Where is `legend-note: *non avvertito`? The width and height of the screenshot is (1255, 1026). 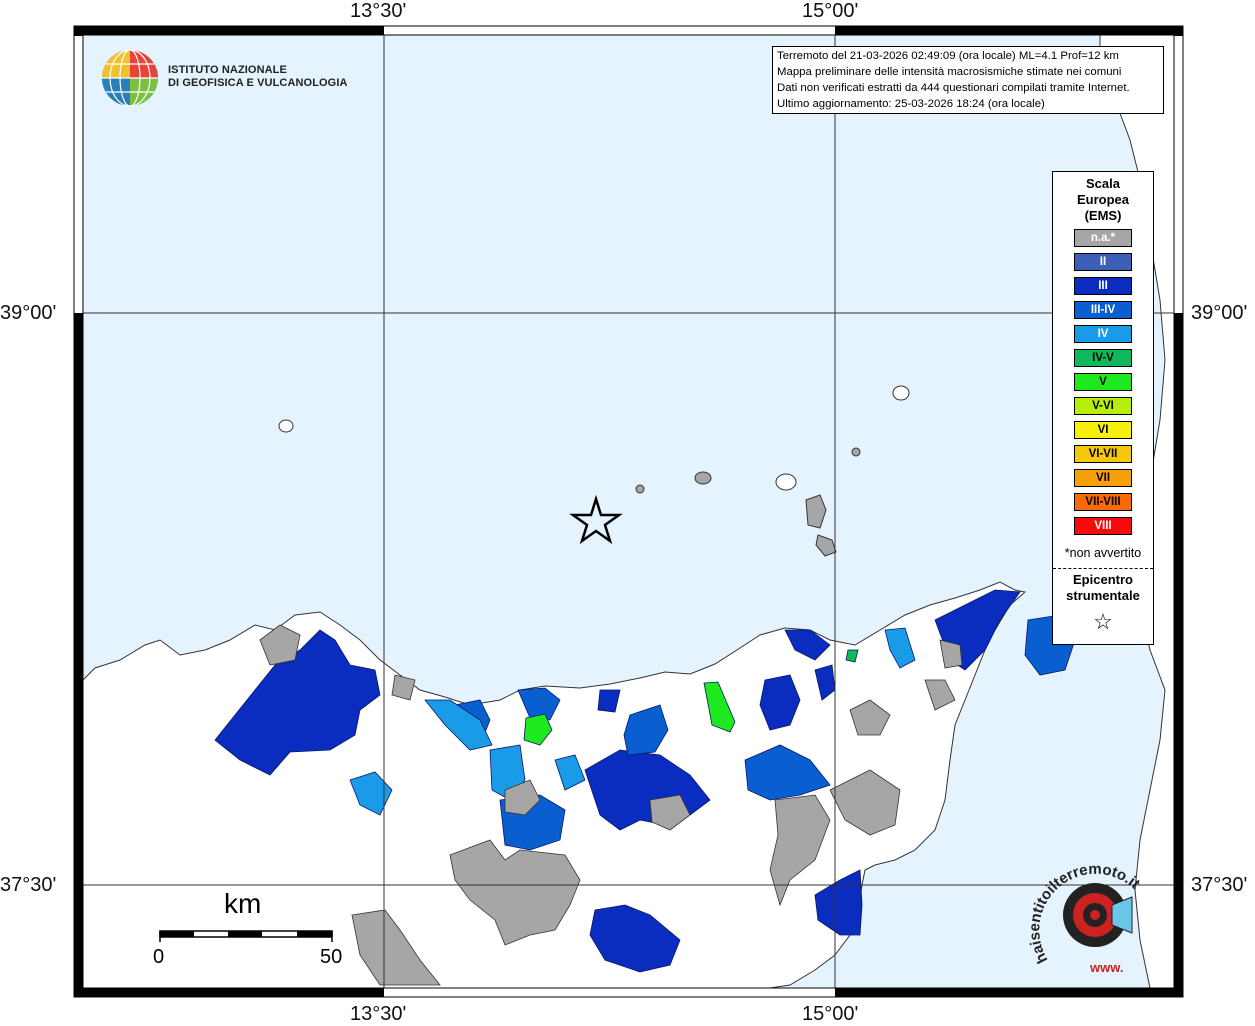 legend-note: *non avvertito is located at coordinates (1103, 553).